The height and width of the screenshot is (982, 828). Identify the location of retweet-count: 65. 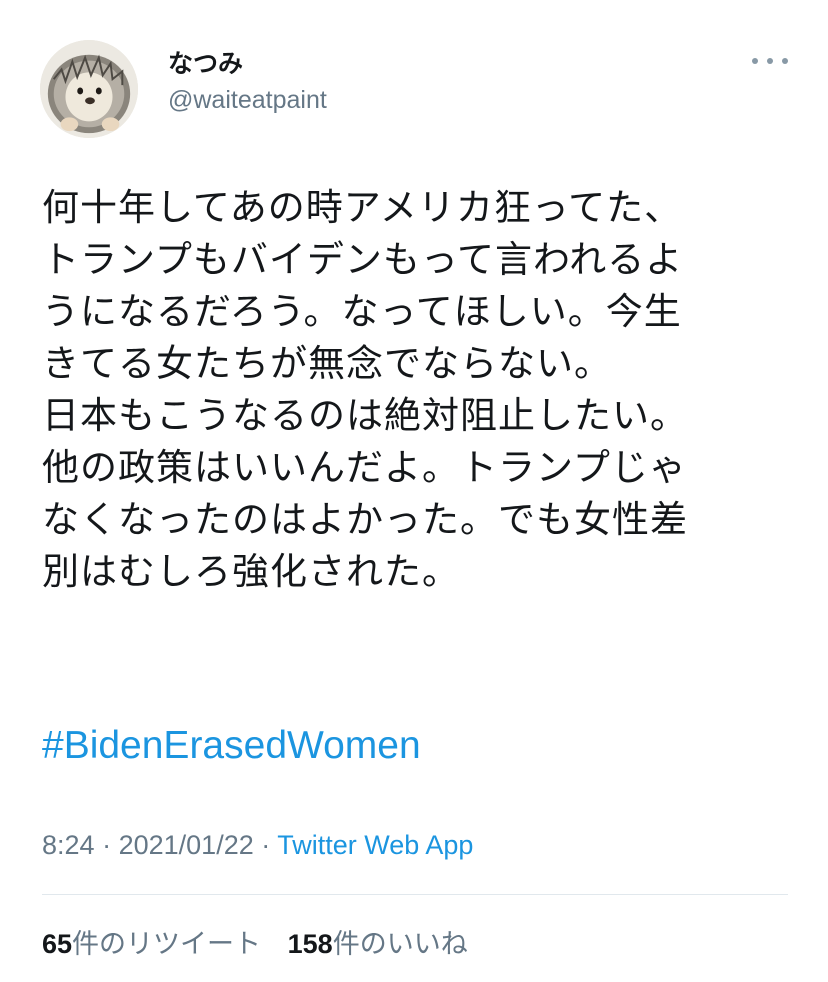
(57, 944).